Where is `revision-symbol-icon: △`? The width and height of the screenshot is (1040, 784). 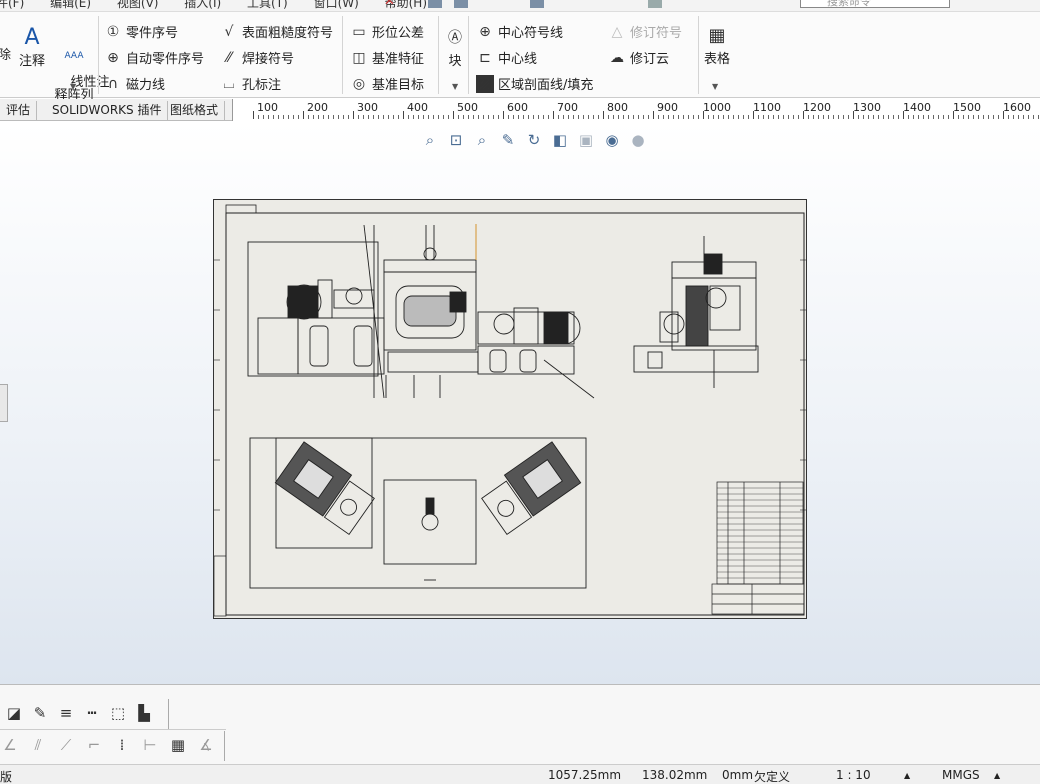
revision-symbol-icon: △ is located at coordinates (617, 31).